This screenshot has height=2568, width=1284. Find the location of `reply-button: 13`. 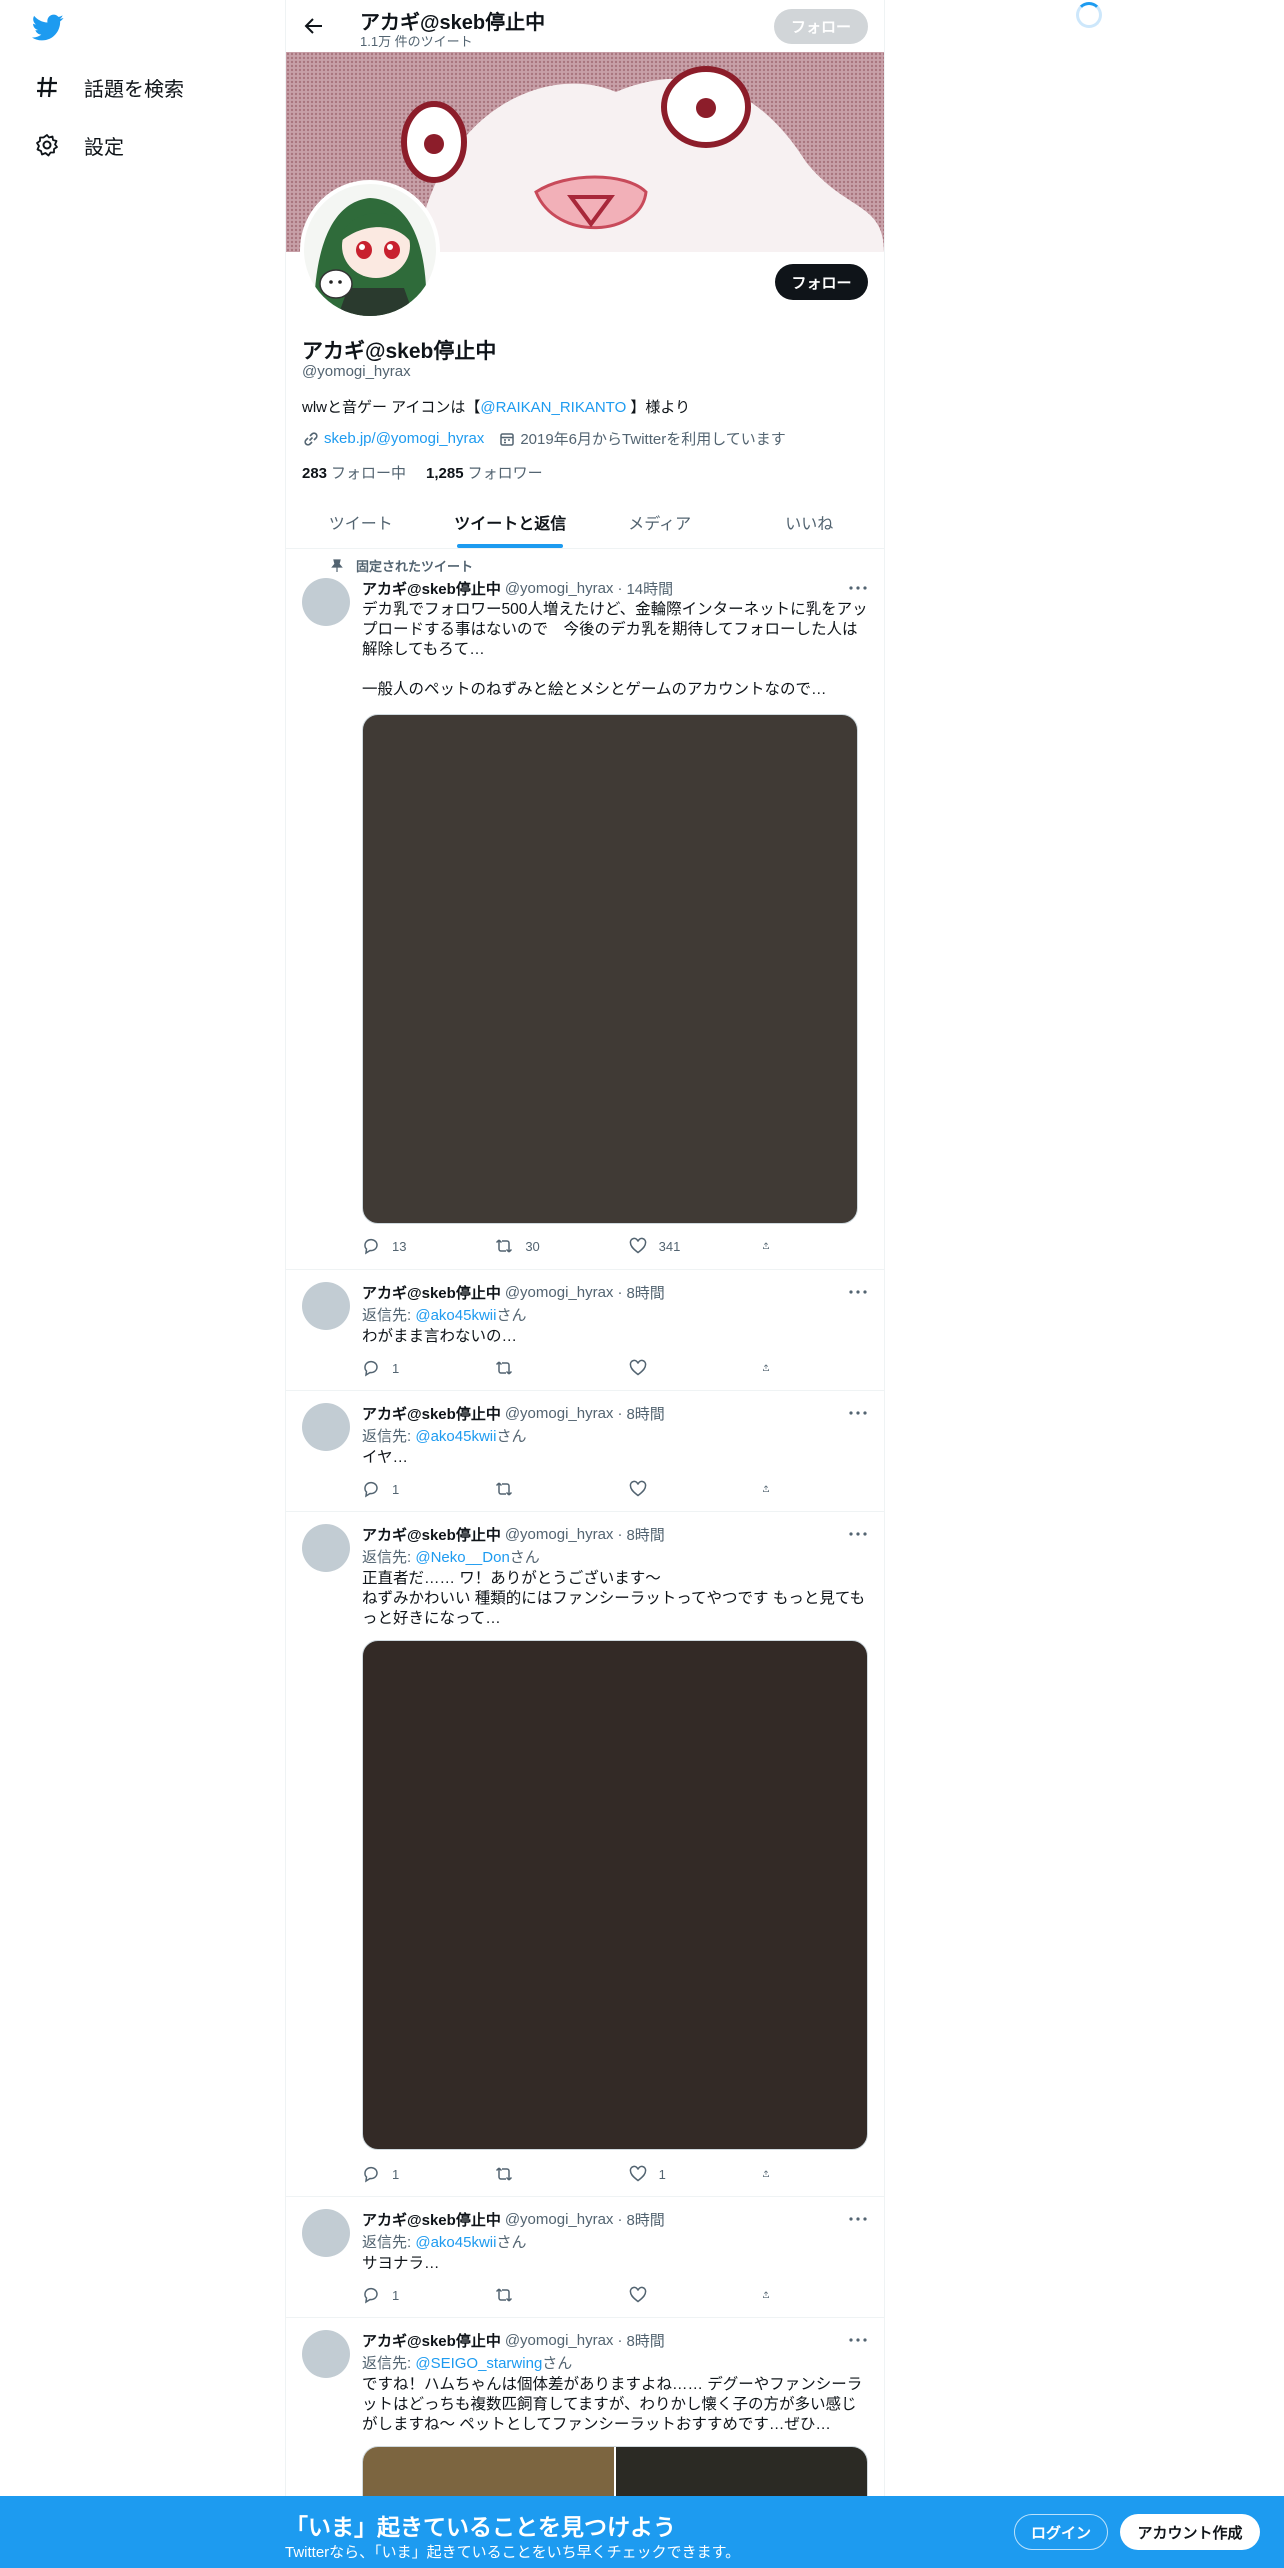

reply-button: 13 is located at coordinates (428, 1246).